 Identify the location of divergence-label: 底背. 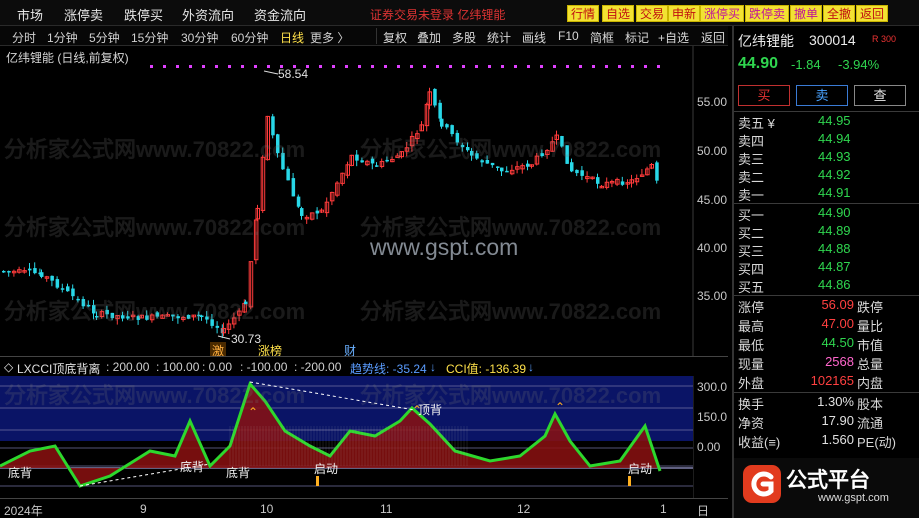
(20, 473).